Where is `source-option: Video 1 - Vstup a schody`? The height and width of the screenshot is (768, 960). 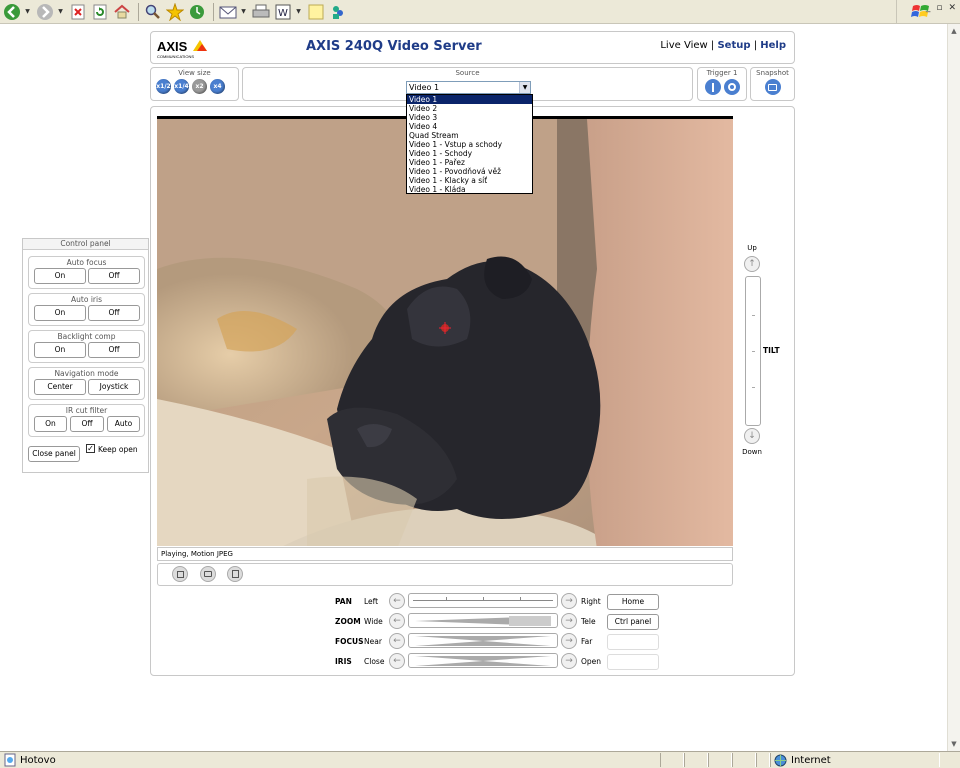 source-option: Video 1 - Vstup a schody is located at coordinates (469, 144).